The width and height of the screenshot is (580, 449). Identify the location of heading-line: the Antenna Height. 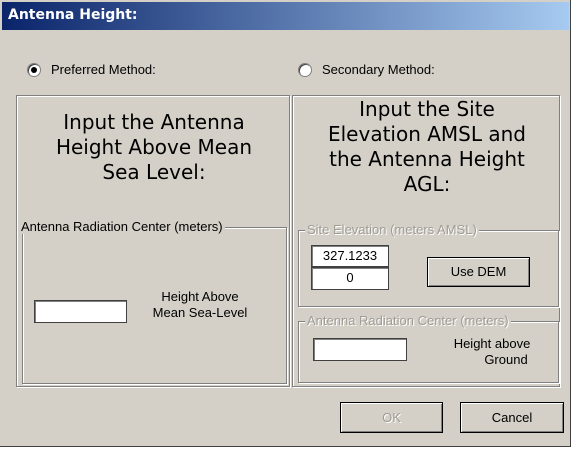
(427, 159).